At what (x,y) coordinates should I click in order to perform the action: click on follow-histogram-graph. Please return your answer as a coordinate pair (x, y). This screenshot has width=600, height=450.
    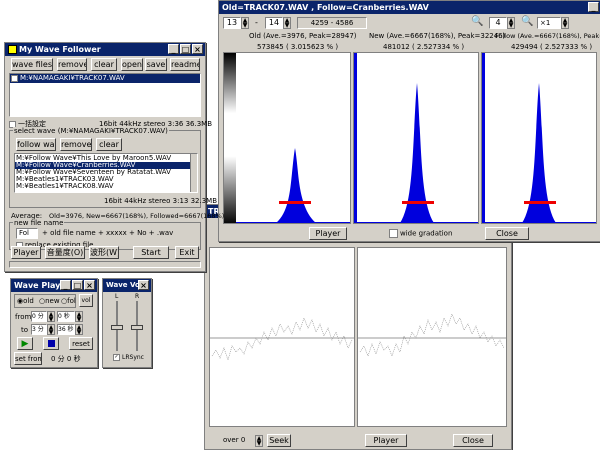
    Looking at the image, I should click on (539, 138).